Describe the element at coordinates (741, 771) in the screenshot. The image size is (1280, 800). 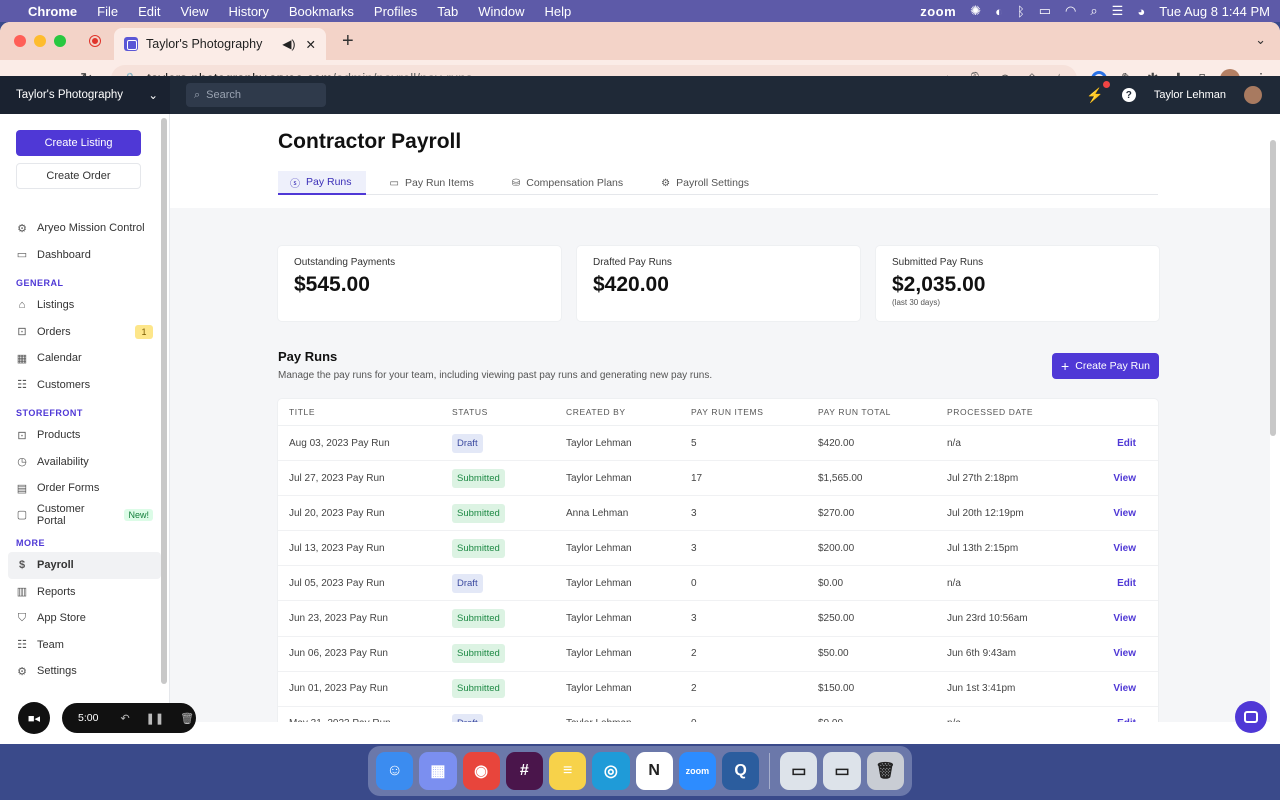
I see `quicktime-icon: Q` at that location.